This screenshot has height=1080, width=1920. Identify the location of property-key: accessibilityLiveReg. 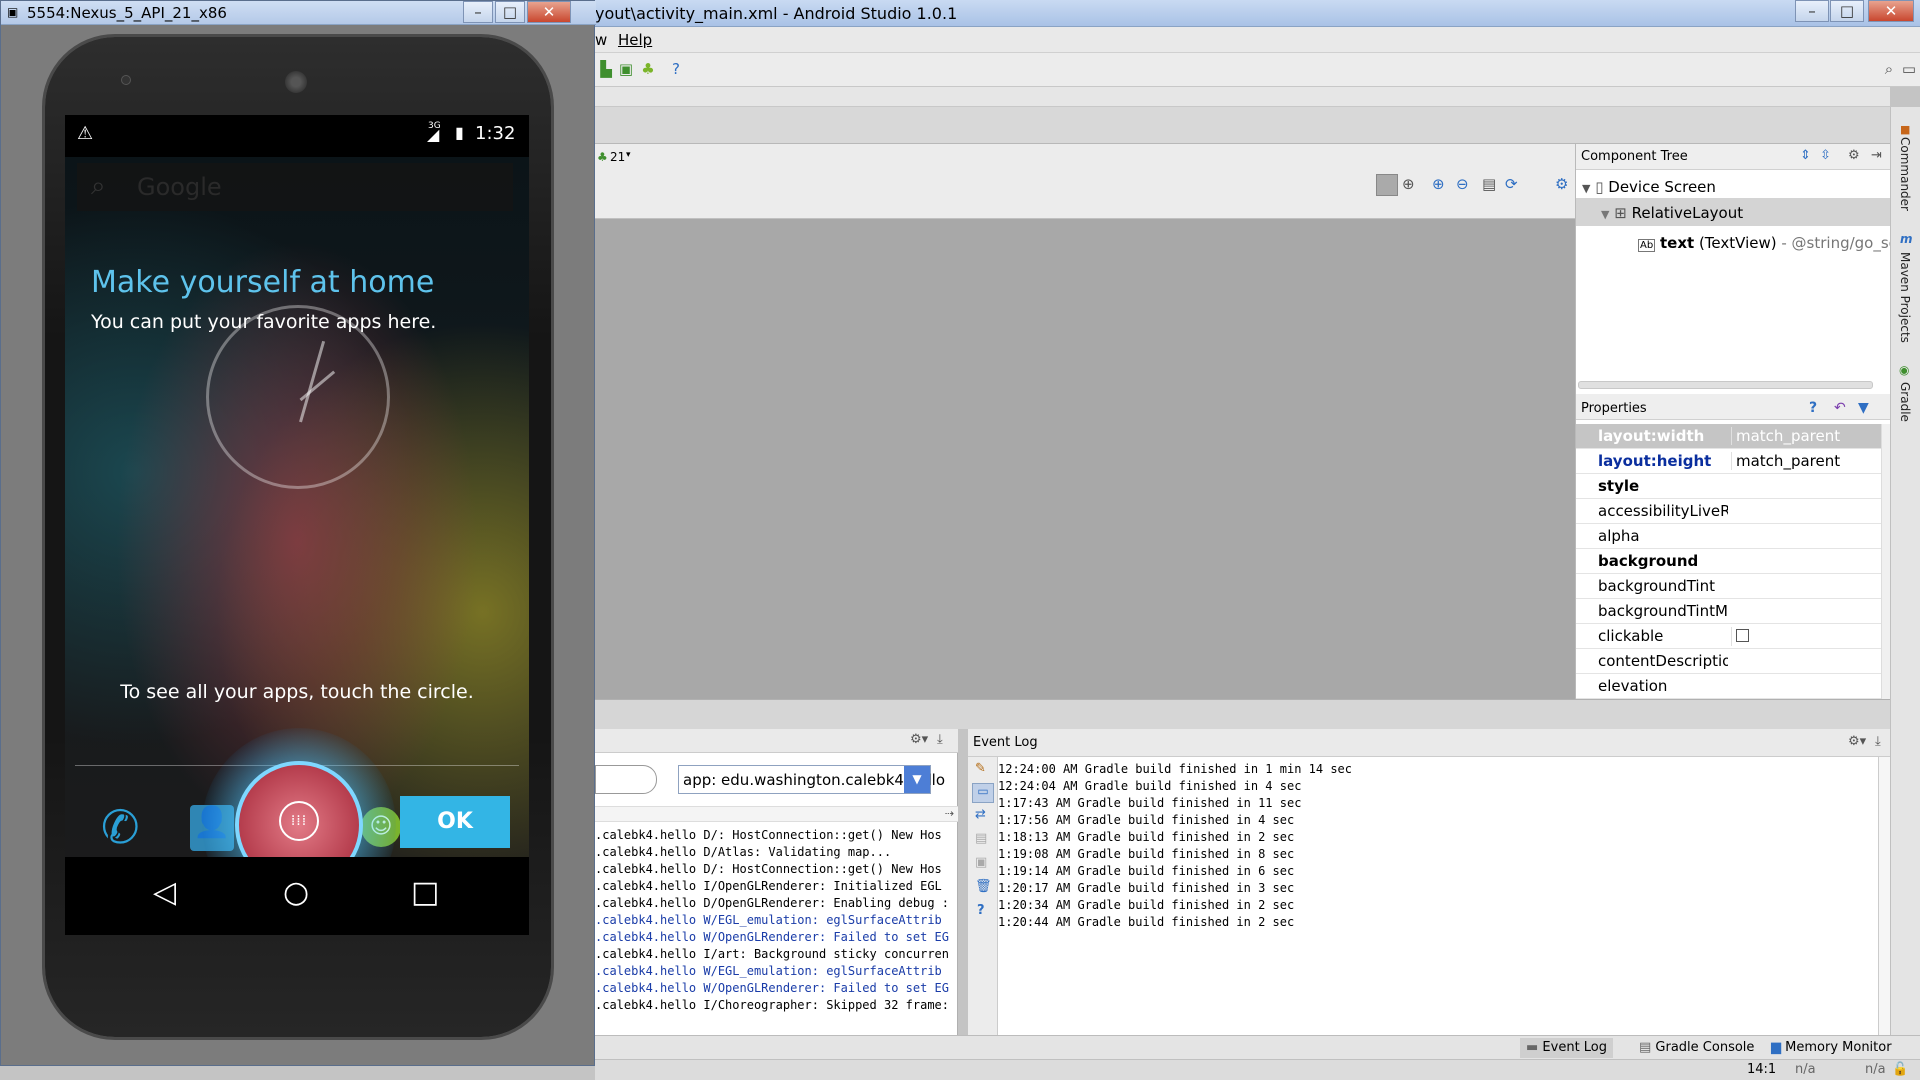
(1663, 511).